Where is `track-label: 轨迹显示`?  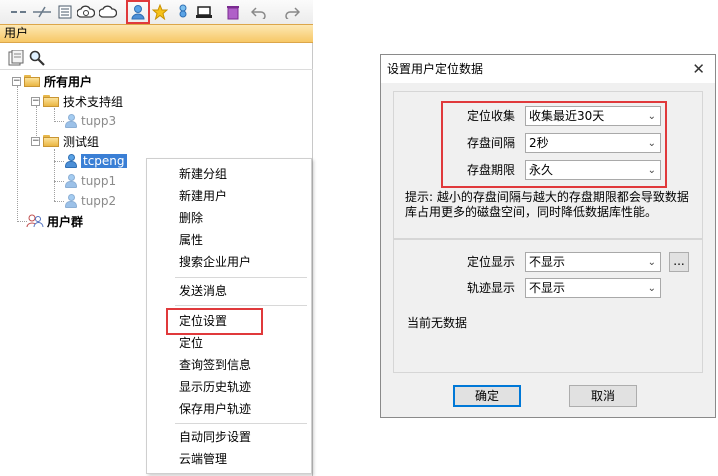 track-label: 轨迹显示 is located at coordinates (490, 288).